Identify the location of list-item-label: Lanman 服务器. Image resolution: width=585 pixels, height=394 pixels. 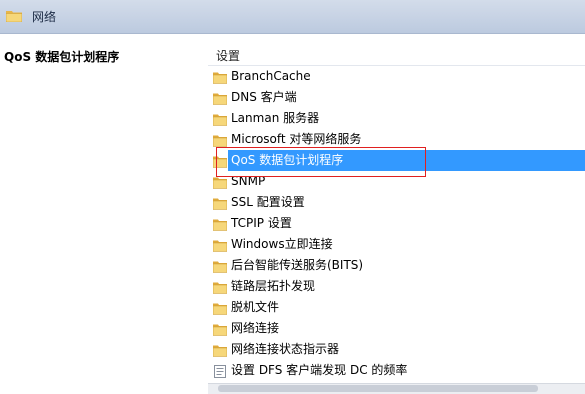
(275, 118).